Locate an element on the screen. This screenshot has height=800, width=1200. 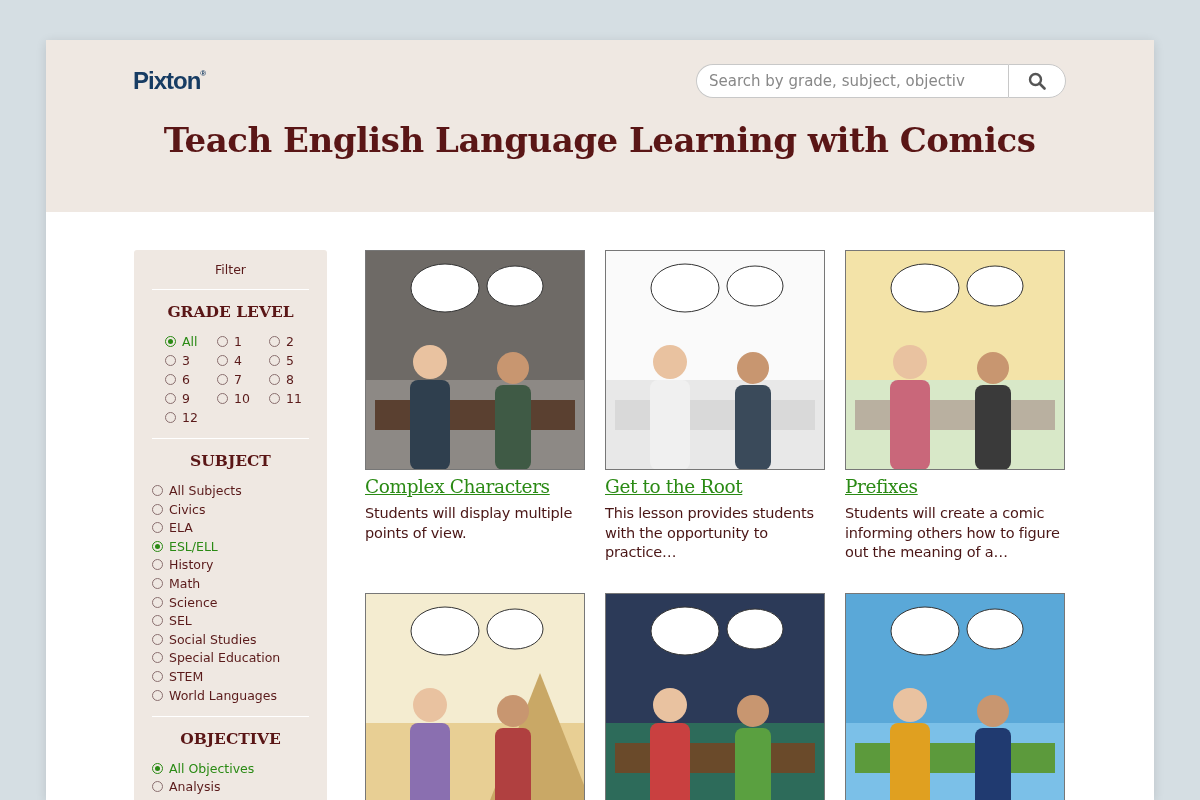
filter-option: Analysis is located at coordinates (195, 787).